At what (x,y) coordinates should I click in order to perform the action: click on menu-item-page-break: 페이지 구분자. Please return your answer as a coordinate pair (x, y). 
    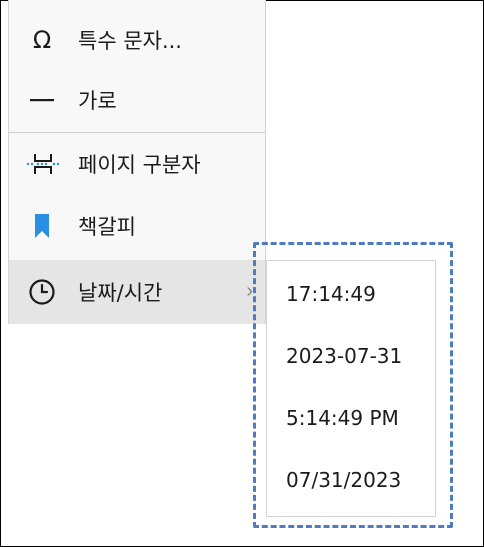
    Looking at the image, I should click on (137, 164).